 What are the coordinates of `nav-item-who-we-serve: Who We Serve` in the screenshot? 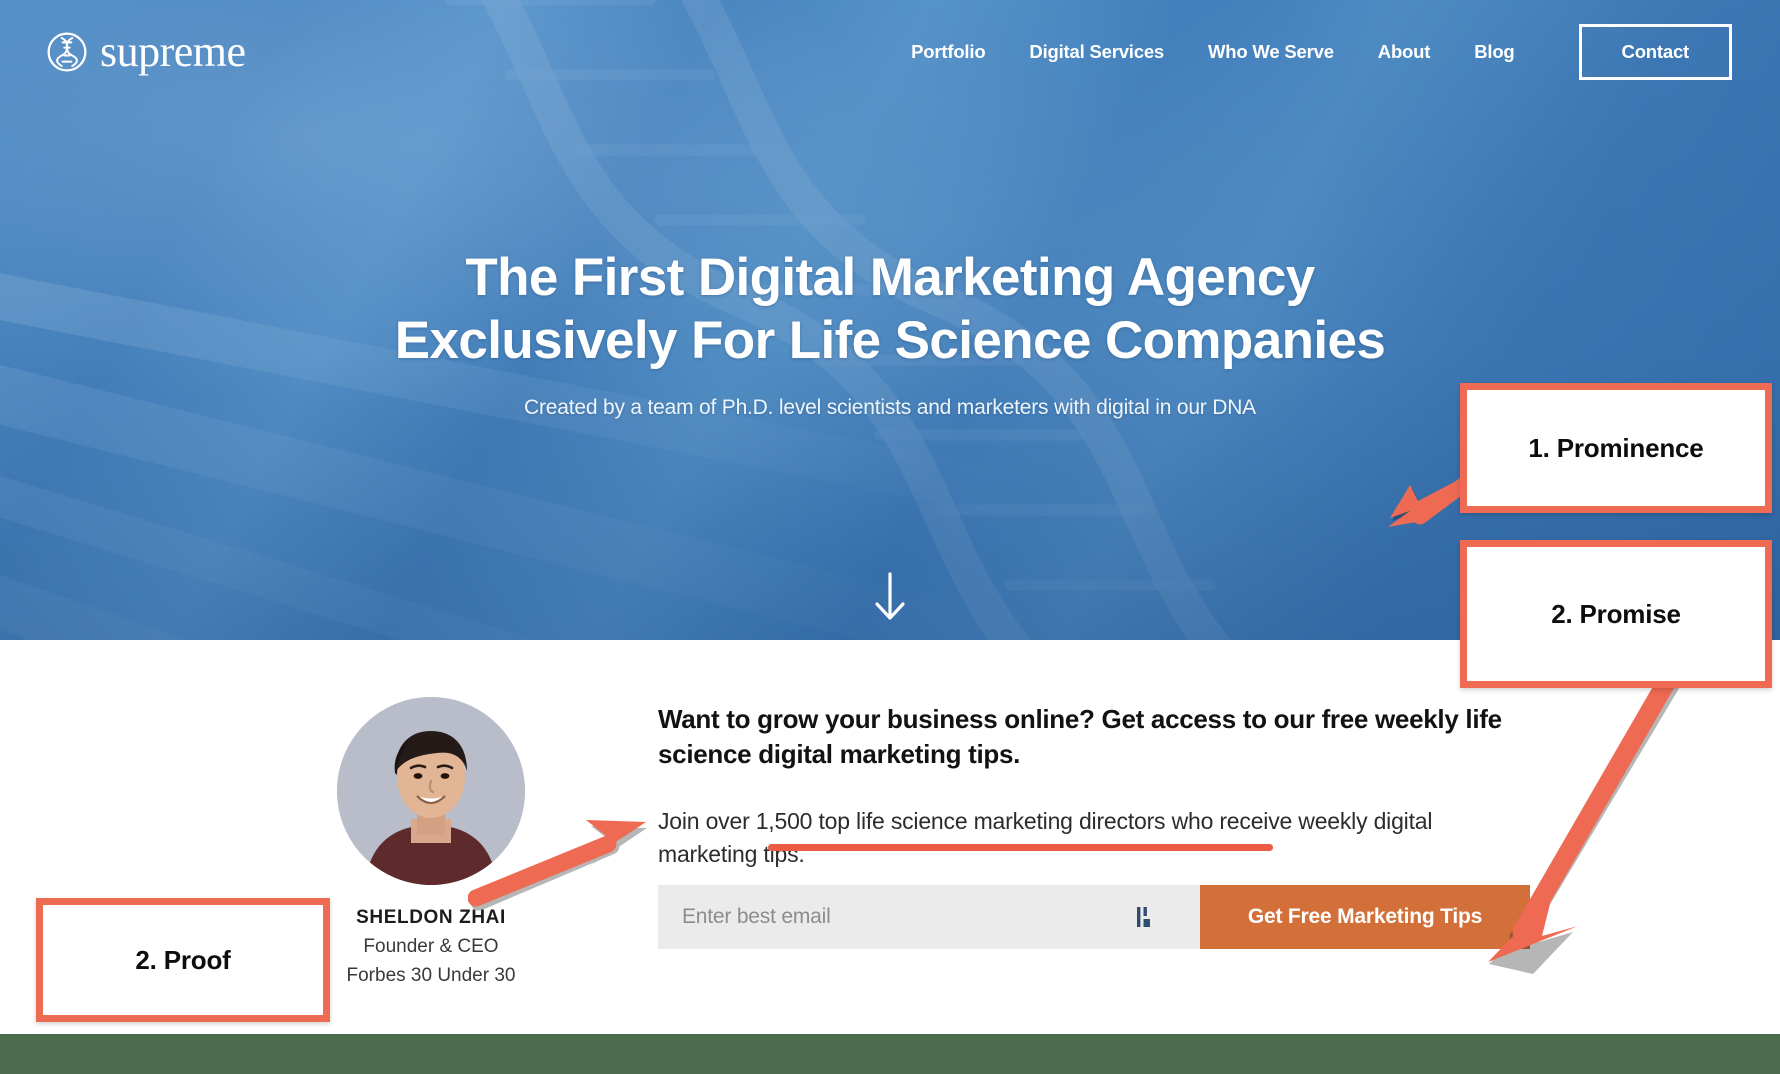 It's located at (1271, 52).